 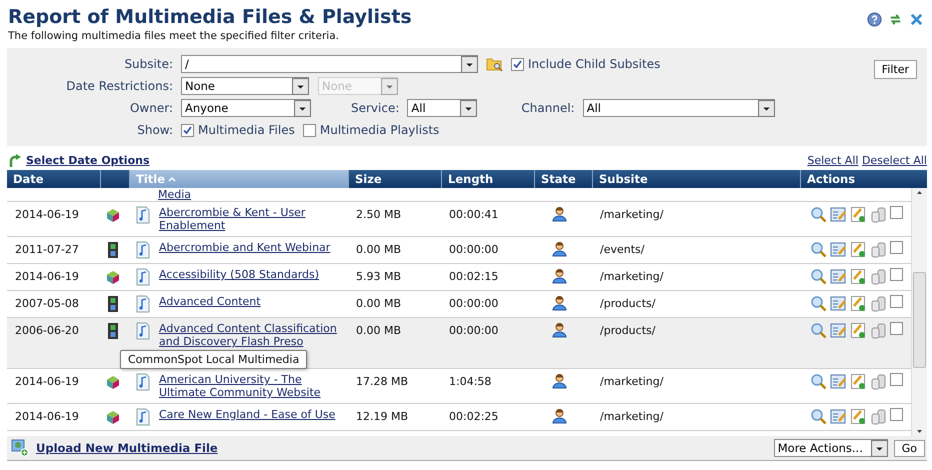 I want to click on field-label: Date Restrictions:, so click(x=119, y=86).